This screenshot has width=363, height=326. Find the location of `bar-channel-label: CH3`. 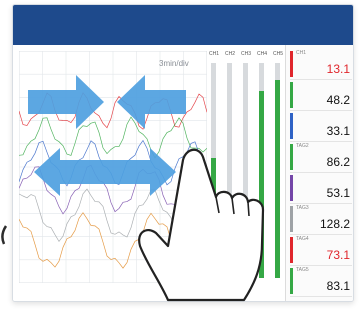

bar-channel-label: CH3 is located at coordinates (245, 54).